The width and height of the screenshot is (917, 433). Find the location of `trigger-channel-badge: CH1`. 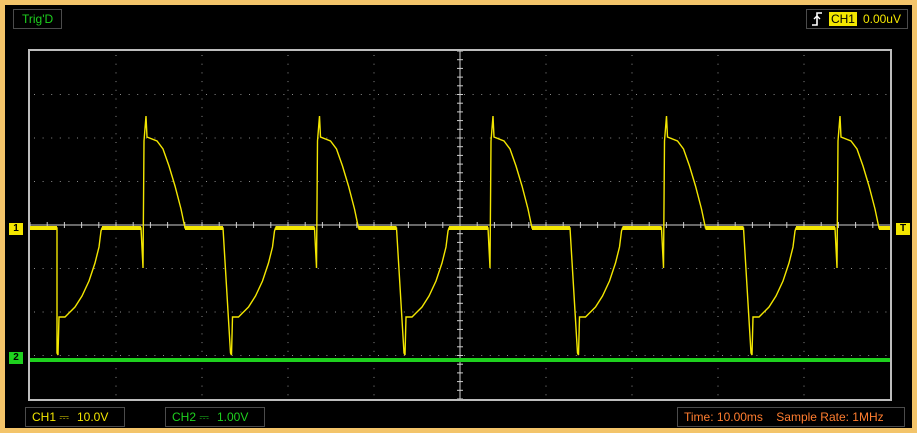

trigger-channel-badge: CH1 is located at coordinates (842, 19).